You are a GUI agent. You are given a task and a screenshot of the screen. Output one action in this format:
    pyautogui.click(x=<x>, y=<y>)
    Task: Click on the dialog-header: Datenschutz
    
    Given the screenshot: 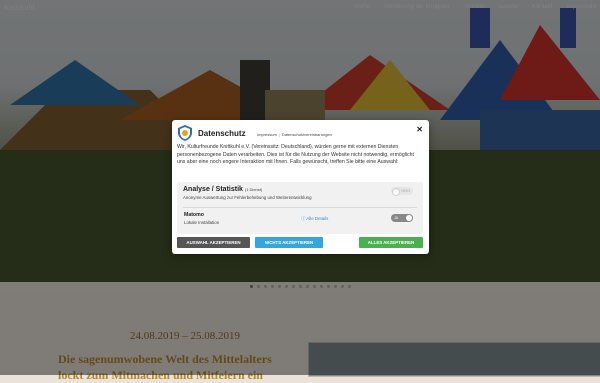 What is the action you would take?
    pyautogui.click(x=212, y=133)
    